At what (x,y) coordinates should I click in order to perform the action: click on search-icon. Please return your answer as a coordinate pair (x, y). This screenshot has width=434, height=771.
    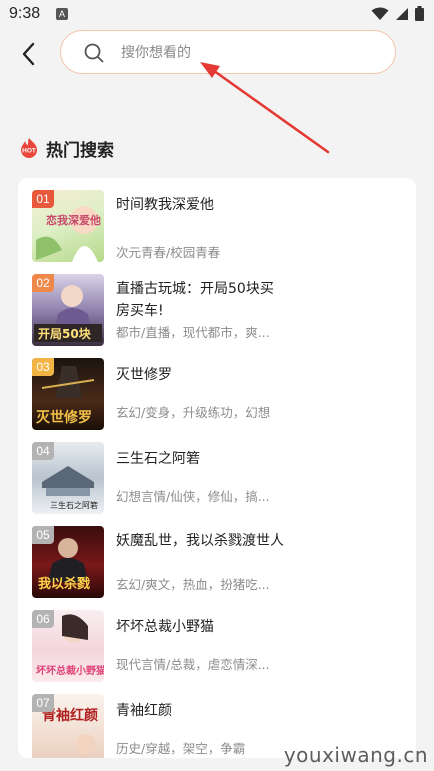
    Looking at the image, I should click on (94, 53).